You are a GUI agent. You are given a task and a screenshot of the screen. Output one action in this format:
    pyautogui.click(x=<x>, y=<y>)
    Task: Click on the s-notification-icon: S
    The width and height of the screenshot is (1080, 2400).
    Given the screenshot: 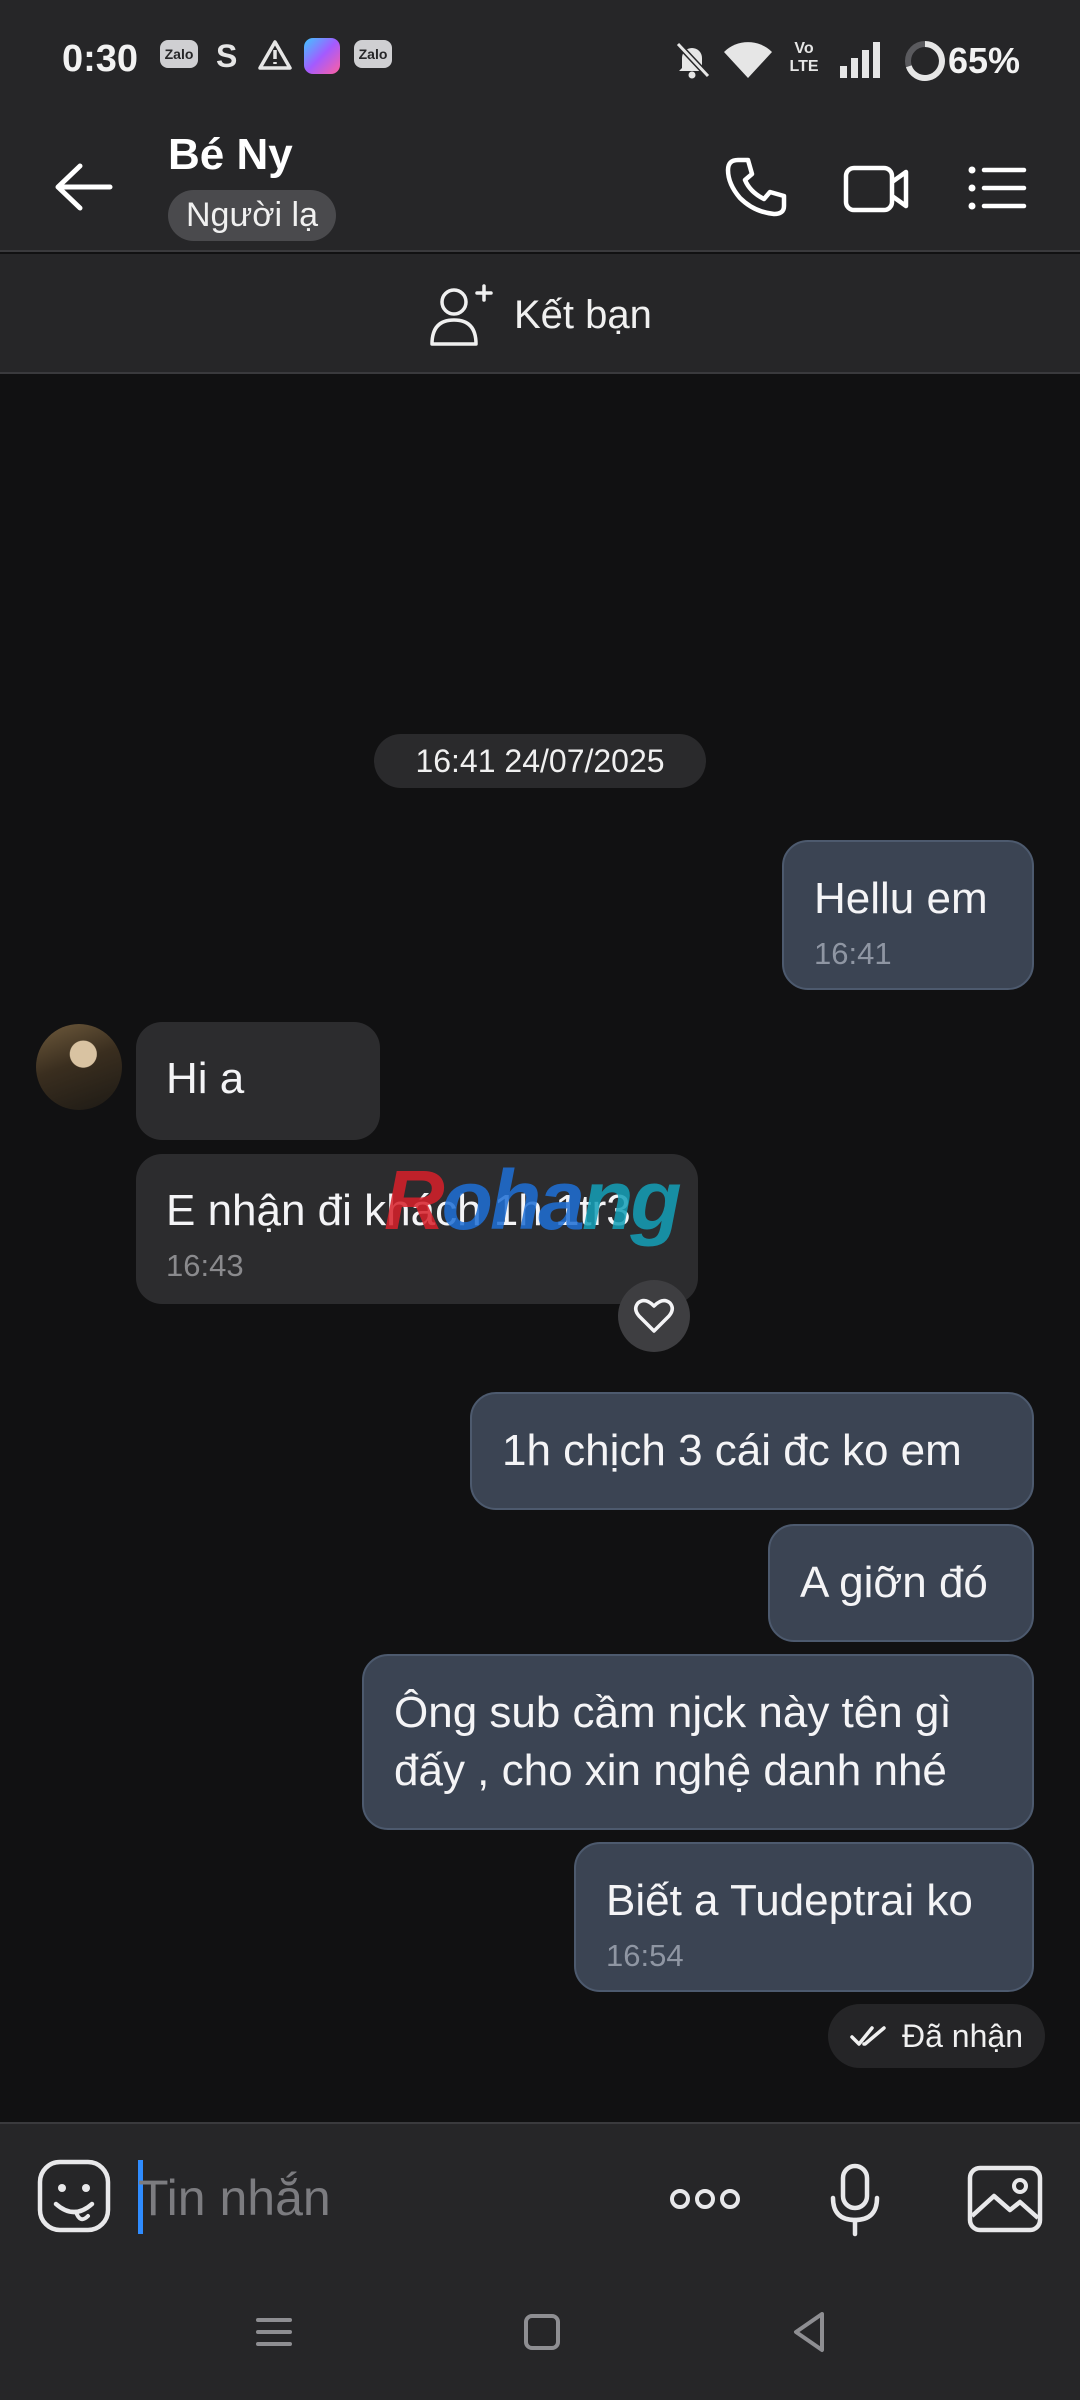 What is the action you would take?
    pyautogui.click(x=227, y=56)
    